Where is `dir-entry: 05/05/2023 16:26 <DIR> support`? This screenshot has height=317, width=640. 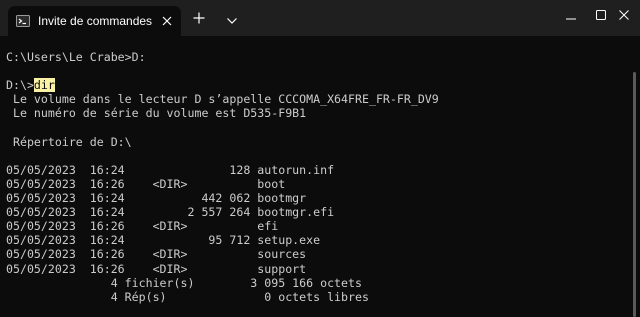 dir-entry: 05/05/2023 16:26 <DIR> support is located at coordinates (156, 268).